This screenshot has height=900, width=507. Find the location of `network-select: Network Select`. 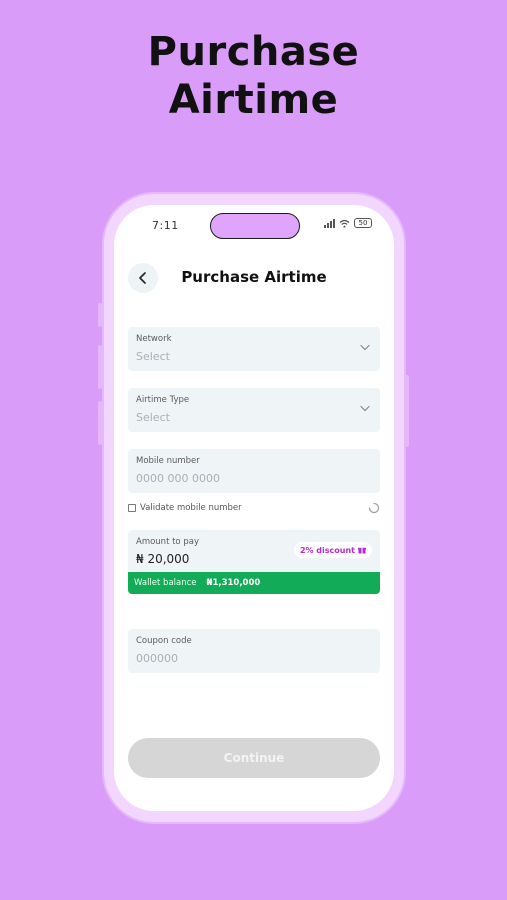

network-select: Network Select is located at coordinates (254, 349).